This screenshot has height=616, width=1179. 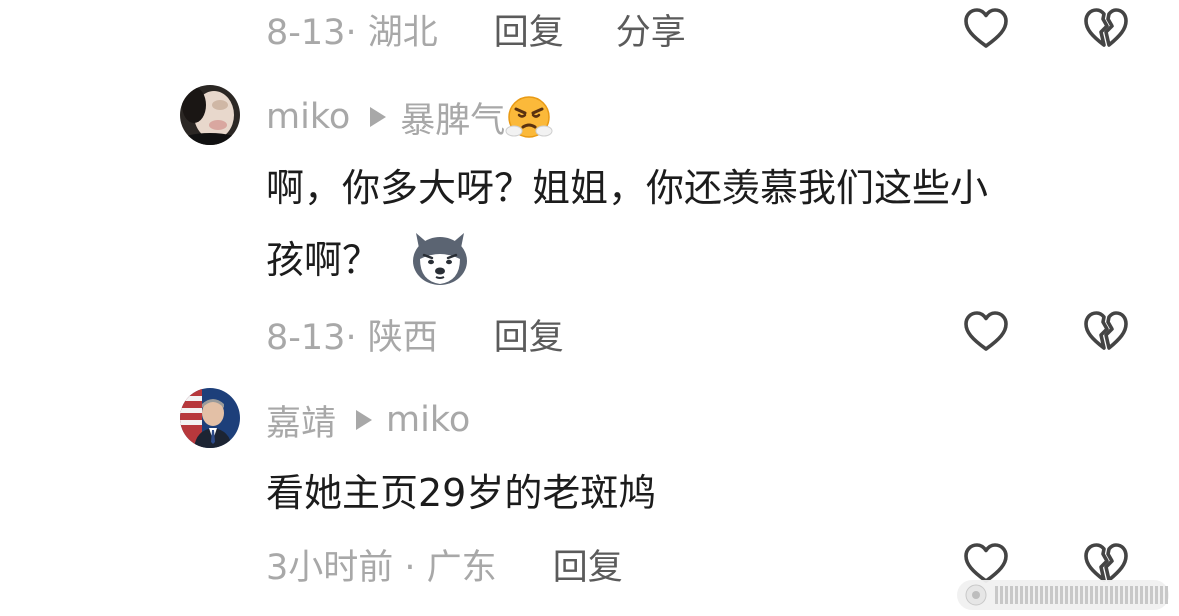 What do you see at coordinates (381, 567) in the screenshot?
I see `comment-time-location: 3小时前 · 广东` at bounding box center [381, 567].